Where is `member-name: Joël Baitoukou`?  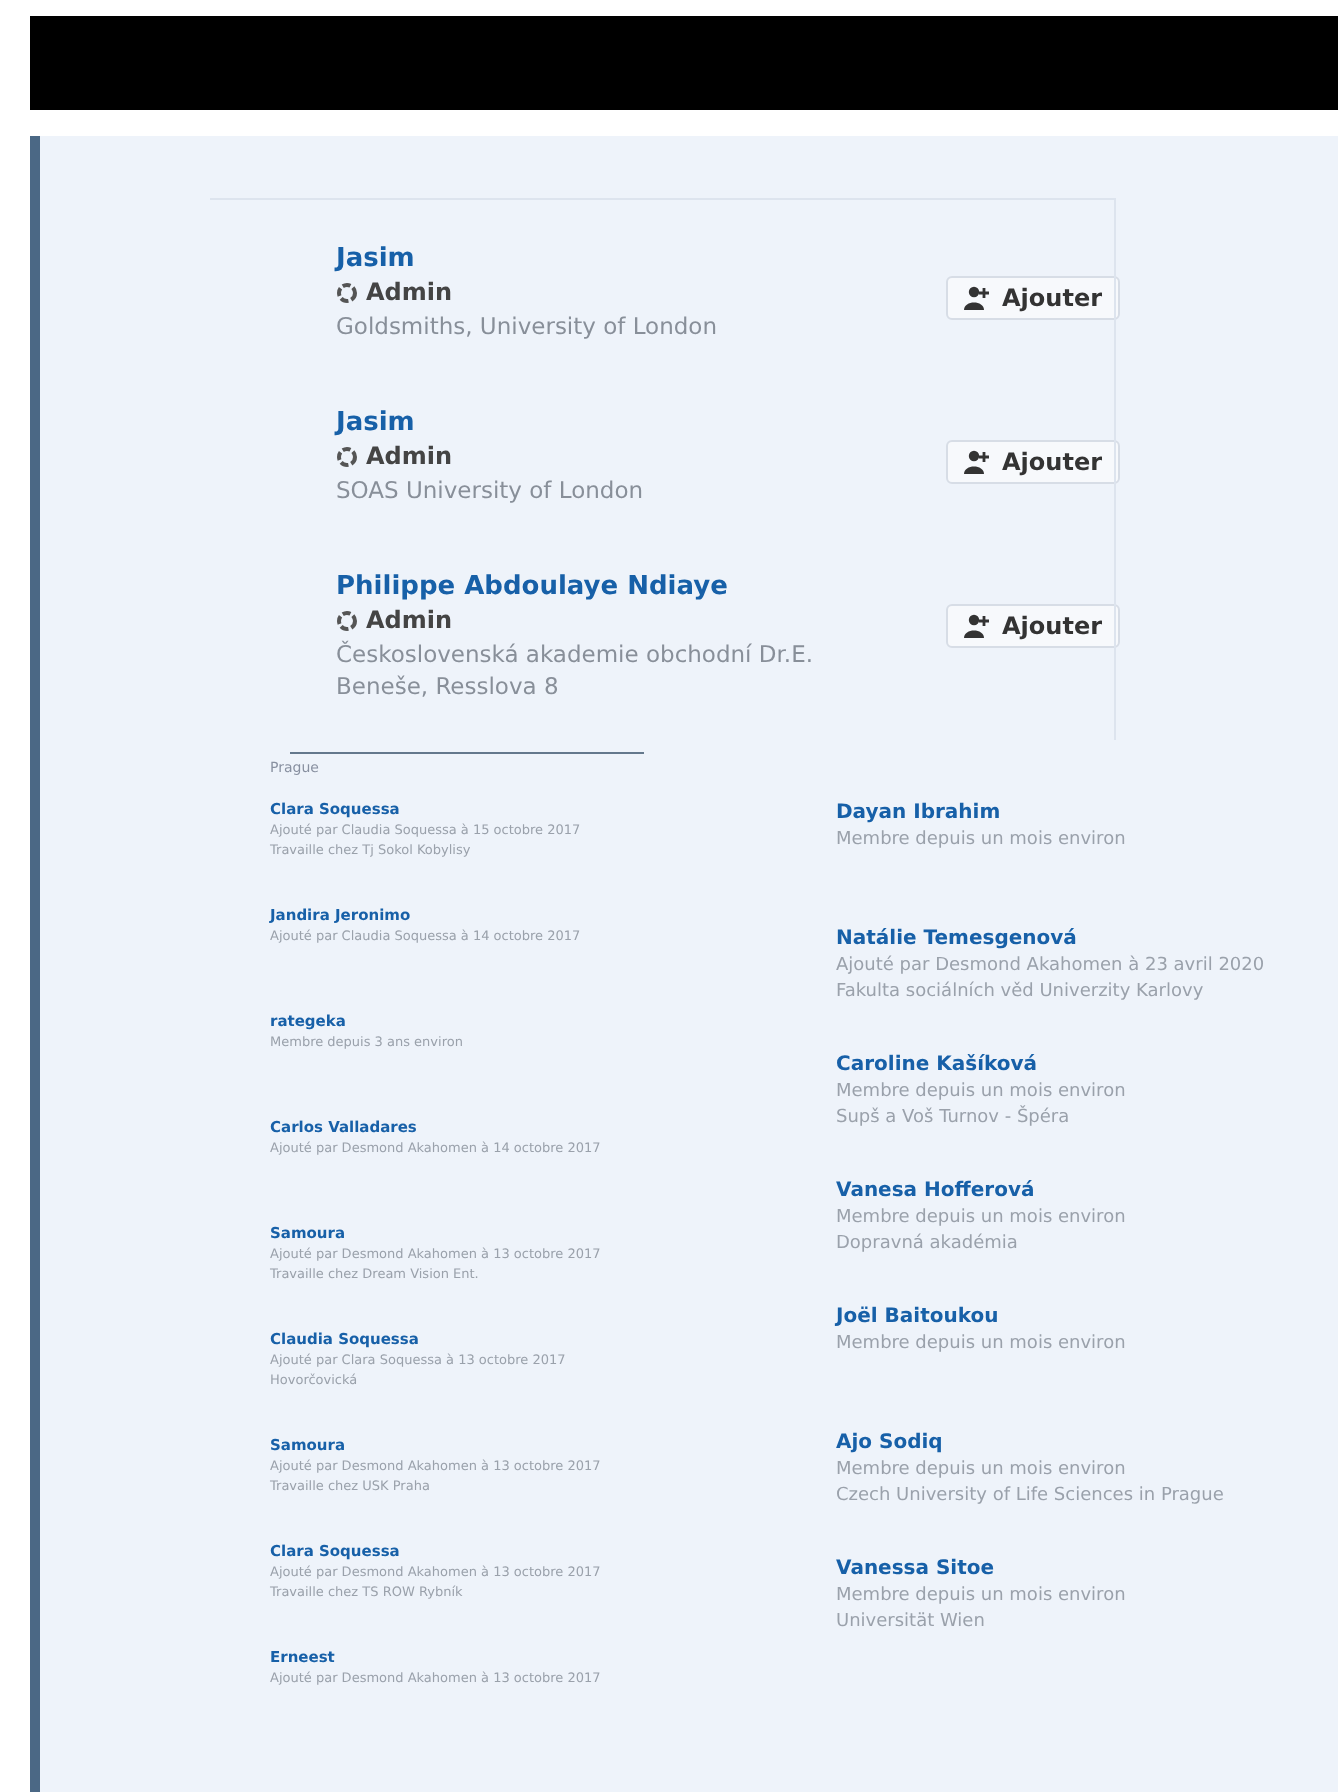
member-name: Joël Baitoukou is located at coordinates (1087, 1318).